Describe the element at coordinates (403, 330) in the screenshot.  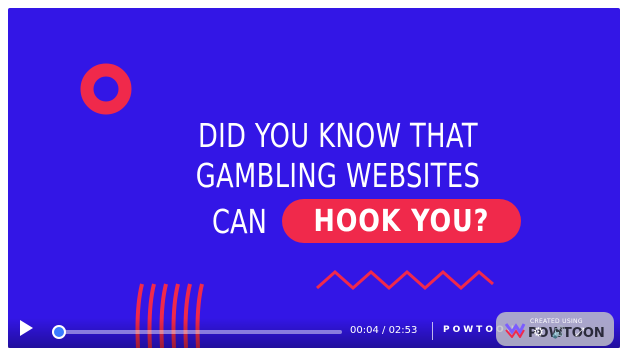
I see `duration: 02:53` at that location.